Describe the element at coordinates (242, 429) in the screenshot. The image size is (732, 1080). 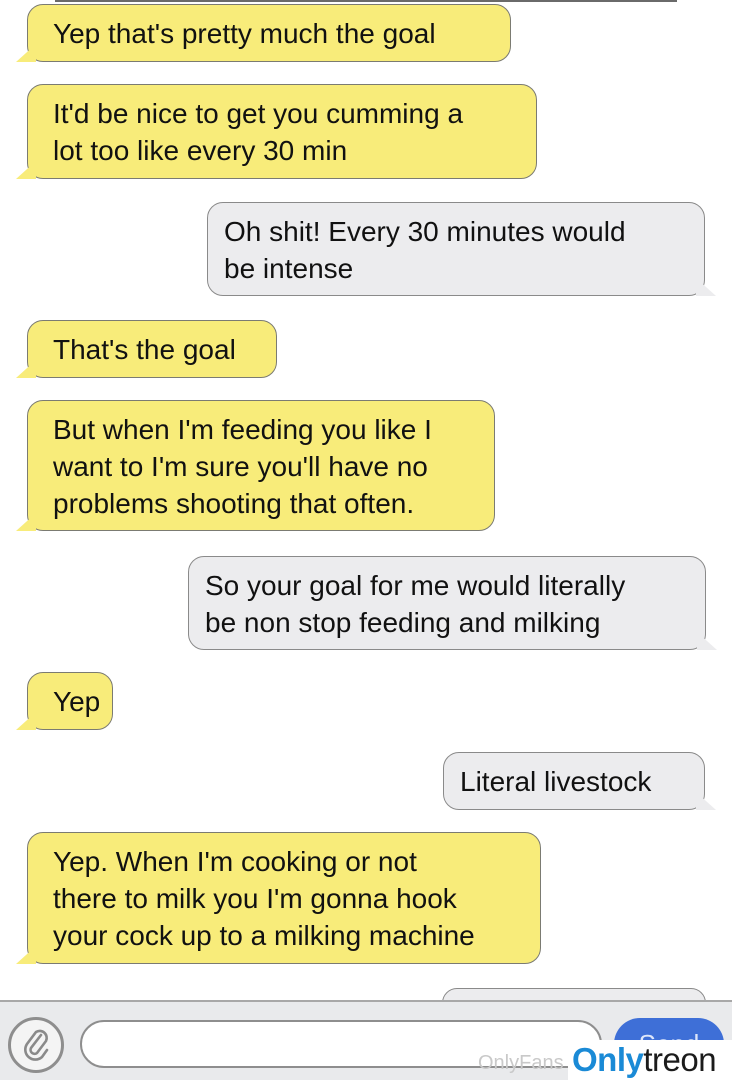
I see `message-line: But when I'm feeding you like I` at that location.